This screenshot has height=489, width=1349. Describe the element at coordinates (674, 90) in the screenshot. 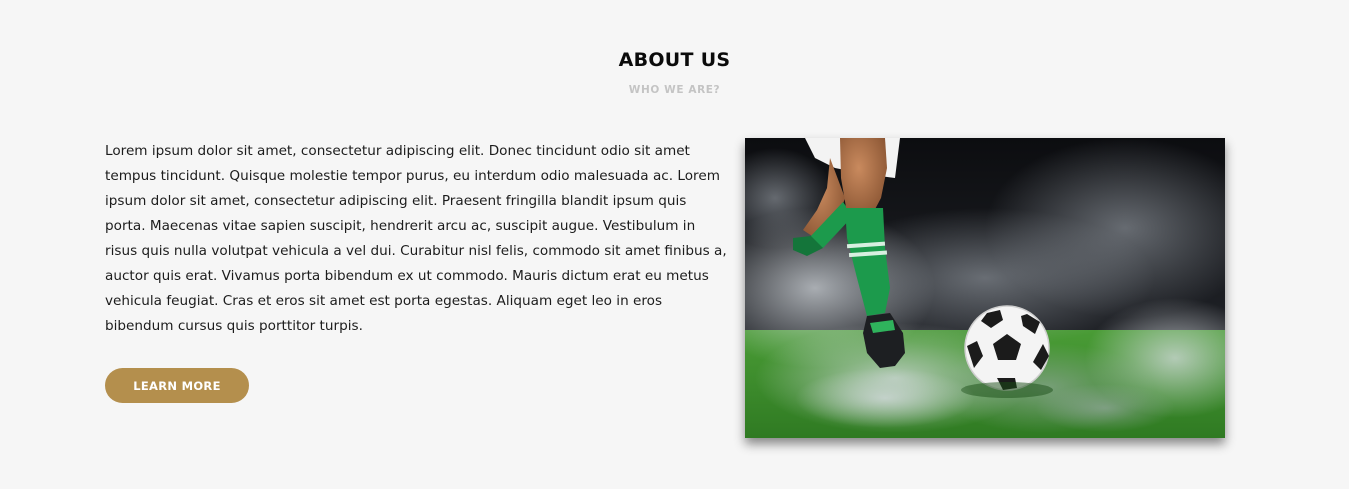

I see `section-subtitle: WHO WE ARE?` at that location.